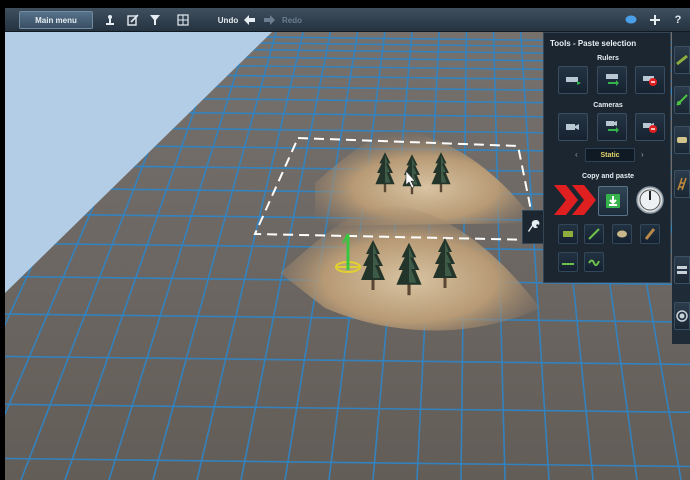  Describe the element at coordinates (292, 20) in the screenshot. I see `redo-label: Redo` at that location.